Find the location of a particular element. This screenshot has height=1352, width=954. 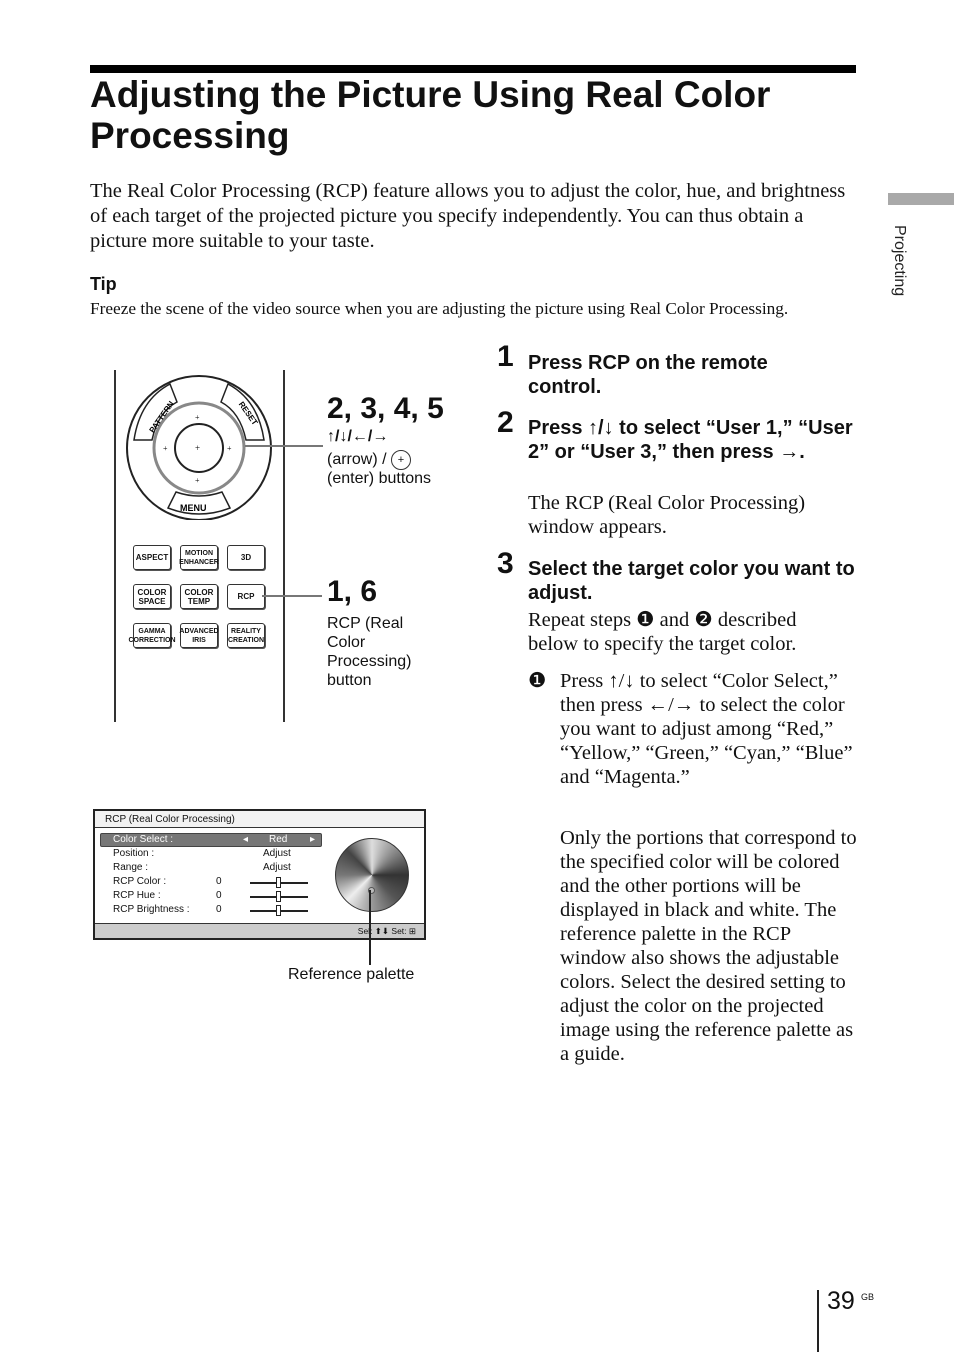

remote-button-color-space: COLOR SPACE is located at coordinates (152, 596).